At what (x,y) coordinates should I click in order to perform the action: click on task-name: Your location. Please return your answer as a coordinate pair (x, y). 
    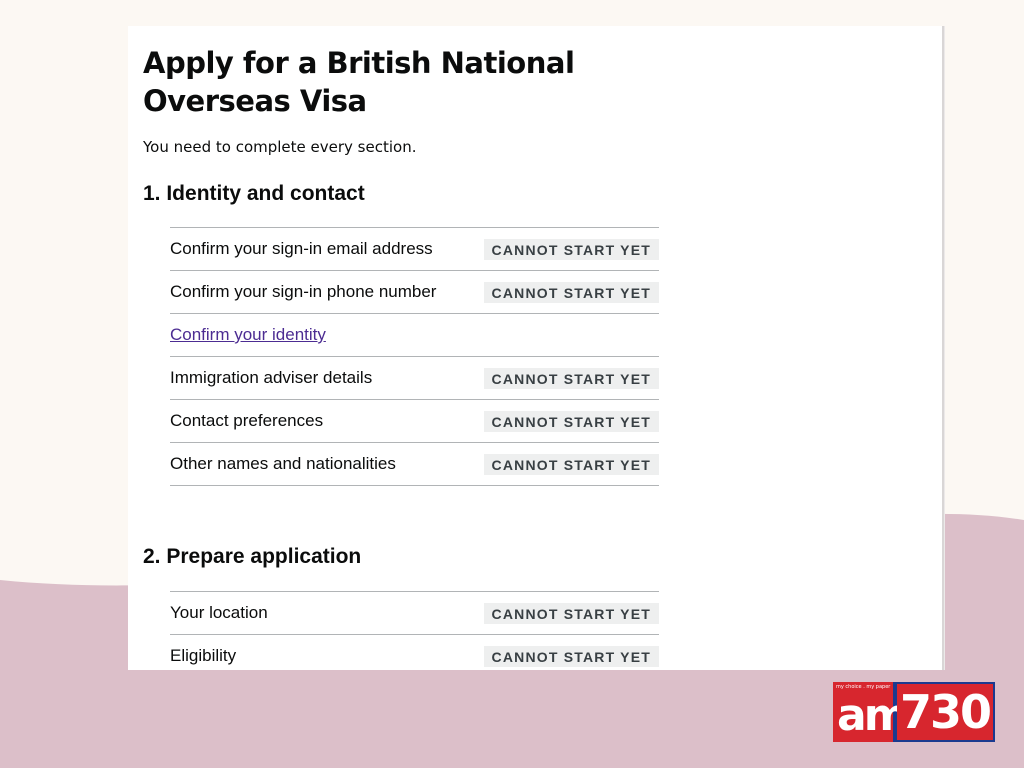
    Looking at the image, I should click on (219, 612).